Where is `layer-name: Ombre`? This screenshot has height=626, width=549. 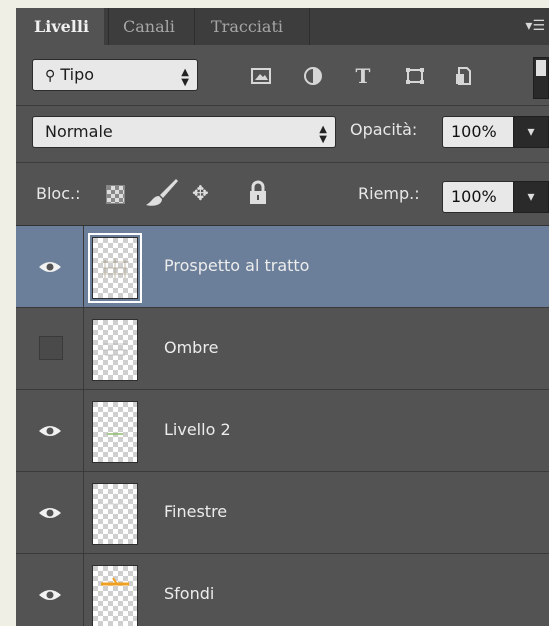 layer-name: Ombre is located at coordinates (191, 347).